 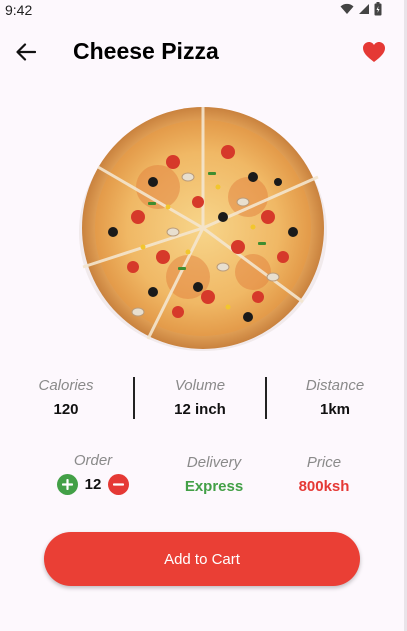 What do you see at coordinates (324, 486) in the screenshot?
I see `price-value: 800ksh` at bounding box center [324, 486].